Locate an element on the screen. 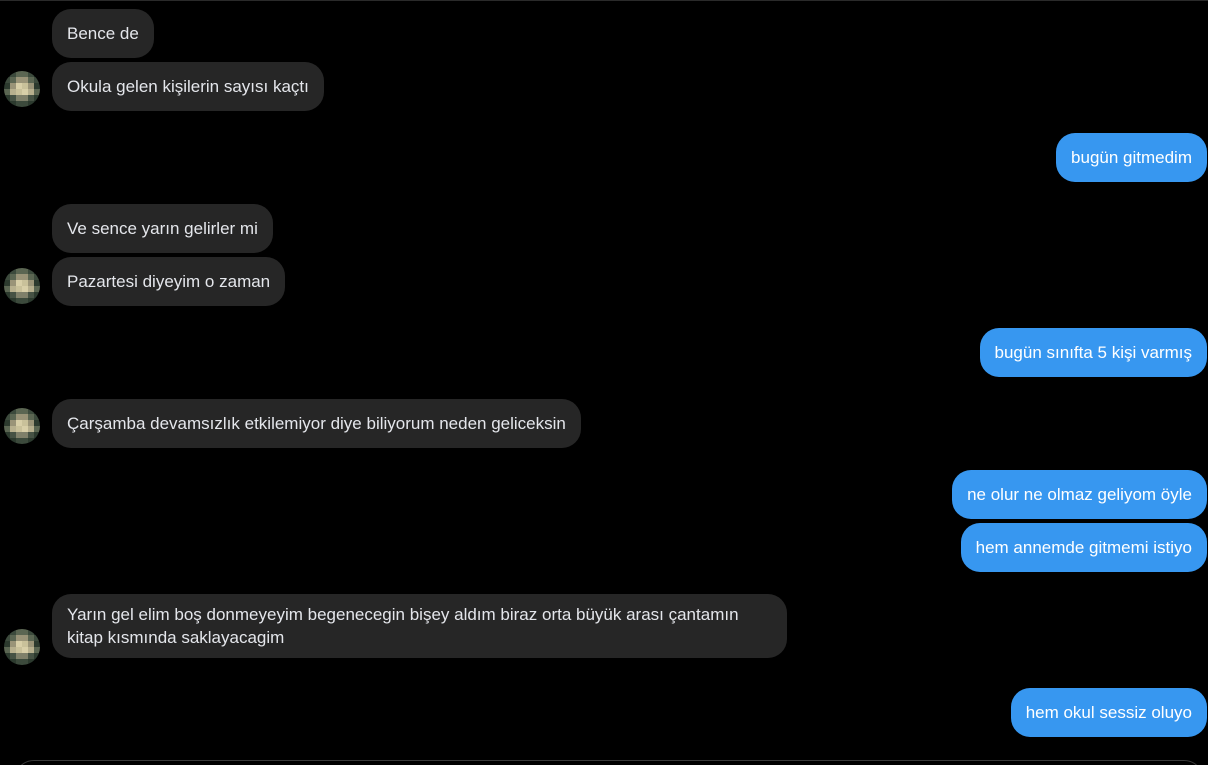  incoming-message: Okula gelen kişilerin sayısı kaçtı is located at coordinates (188, 86).